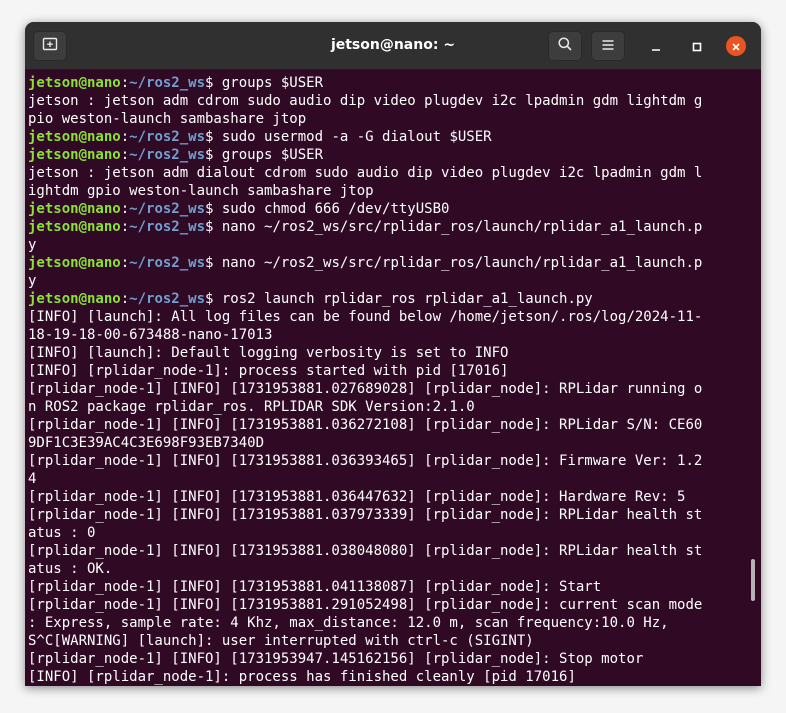 The image size is (786, 713). I want to click on output-line: 4, so click(32, 479).